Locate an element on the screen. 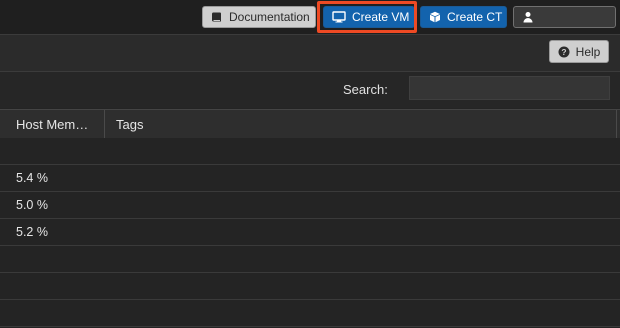 This screenshot has height=328, width=620. panel-toolbar: ? Help is located at coordinates (310, 53).